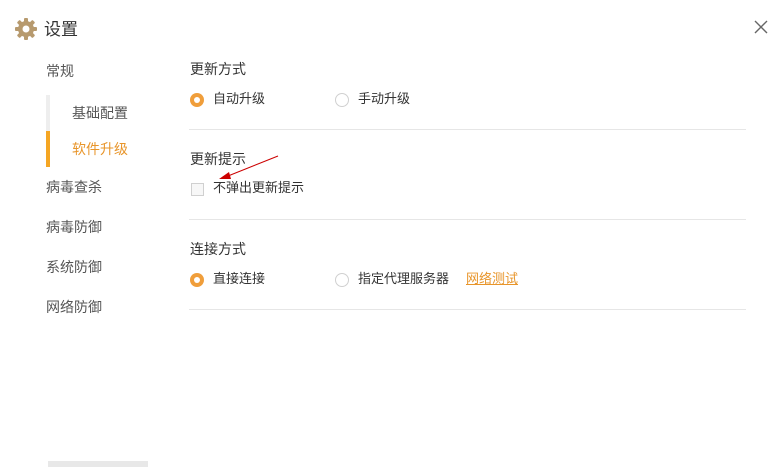 The width and height of the screenshot is (780, 467). Describe the element at coordinates (74, 188) in the screenshot. I see `sidebar-item-virus-scan: 病毒查杀` at that location.